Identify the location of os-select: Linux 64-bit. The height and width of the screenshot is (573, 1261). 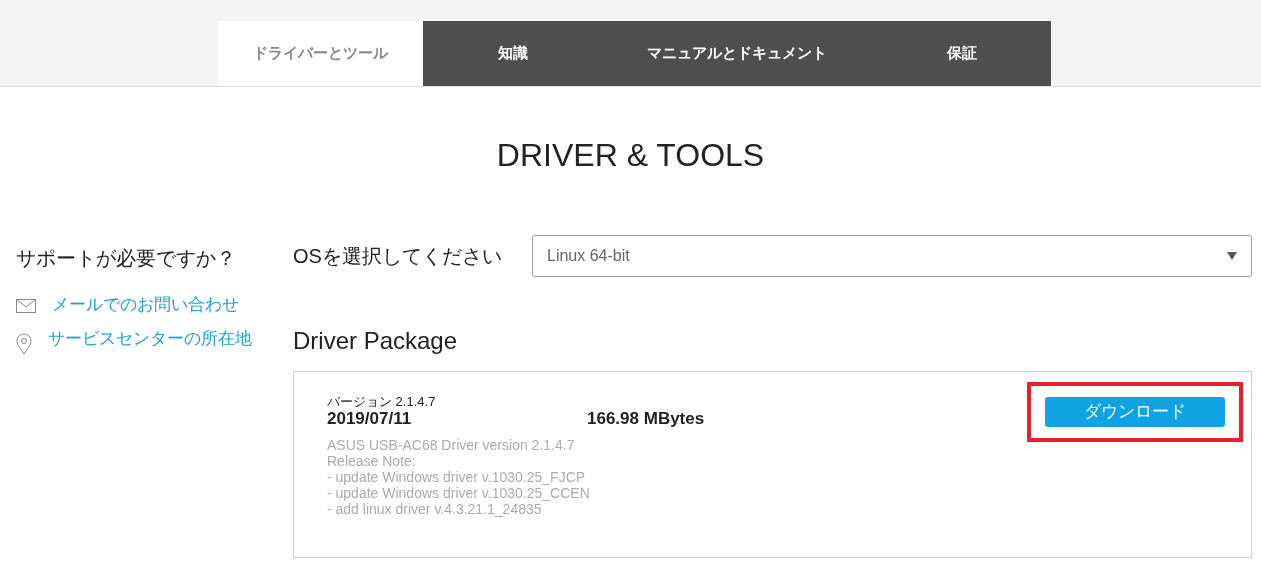
(892, 256).